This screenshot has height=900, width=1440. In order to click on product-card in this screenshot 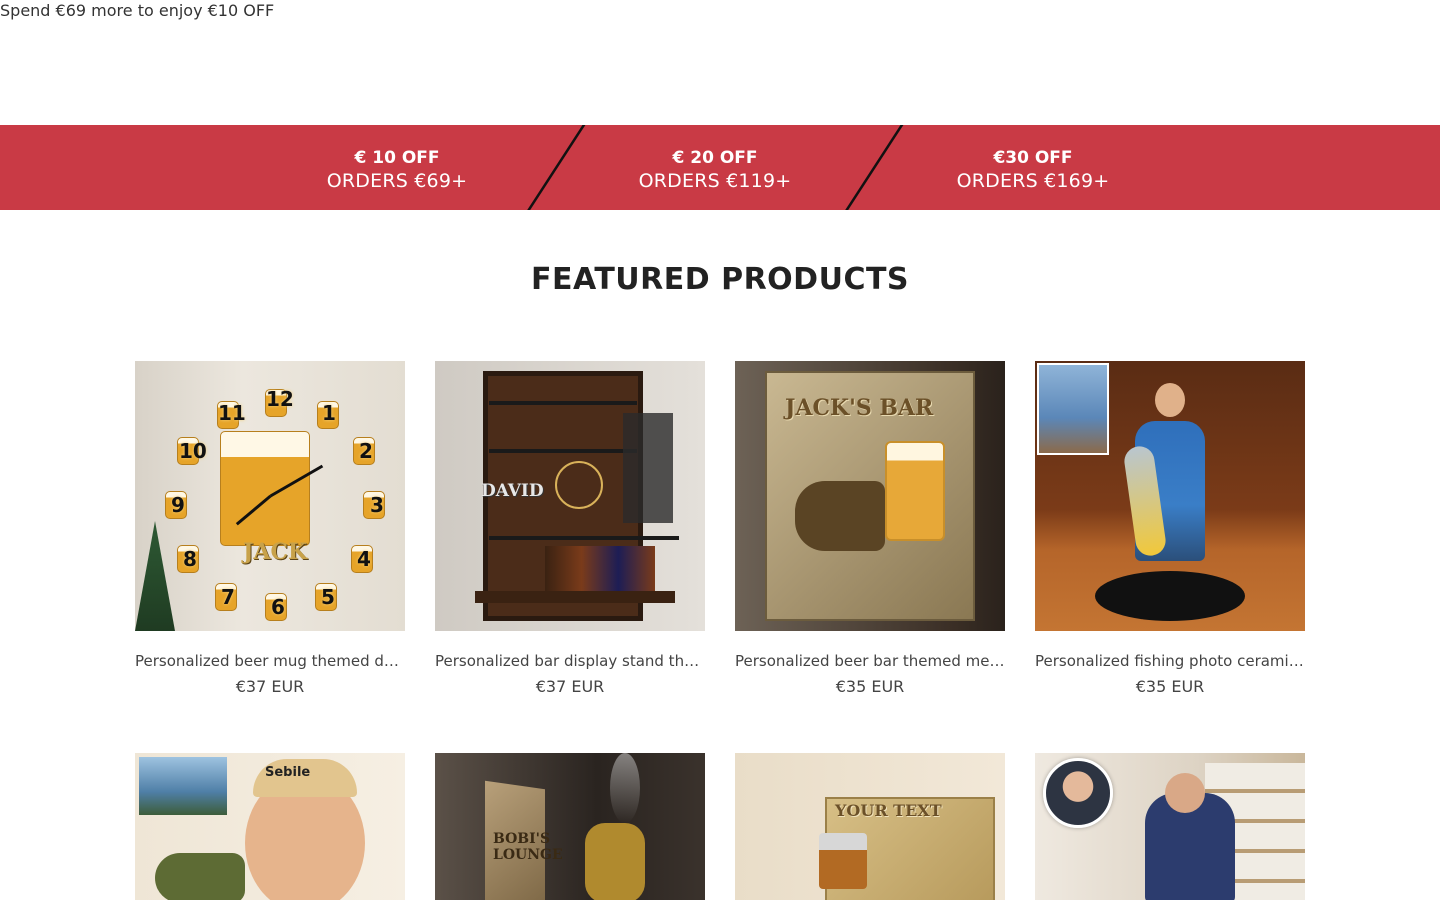, I will do `click(1170, 826)`.